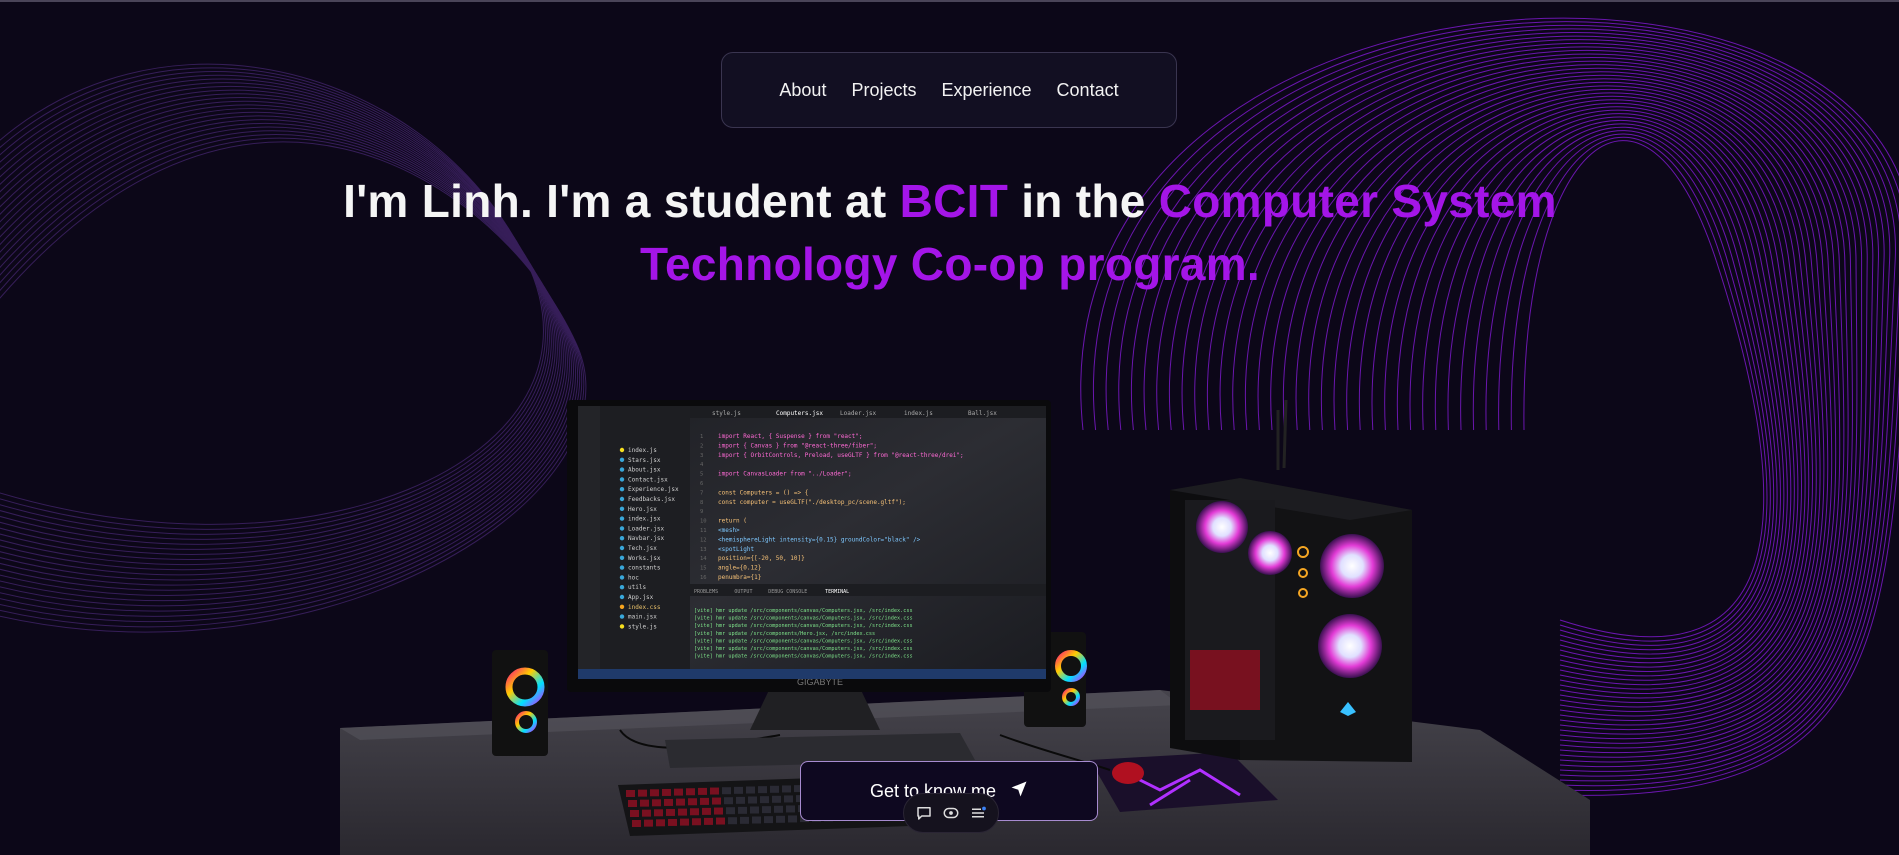 Image resolution: width=1899 pixels, height=855 pixels. Describe the element at coordinates (644, 519) in the screenshot. I see `explorer-file: index.jsx` at that location.